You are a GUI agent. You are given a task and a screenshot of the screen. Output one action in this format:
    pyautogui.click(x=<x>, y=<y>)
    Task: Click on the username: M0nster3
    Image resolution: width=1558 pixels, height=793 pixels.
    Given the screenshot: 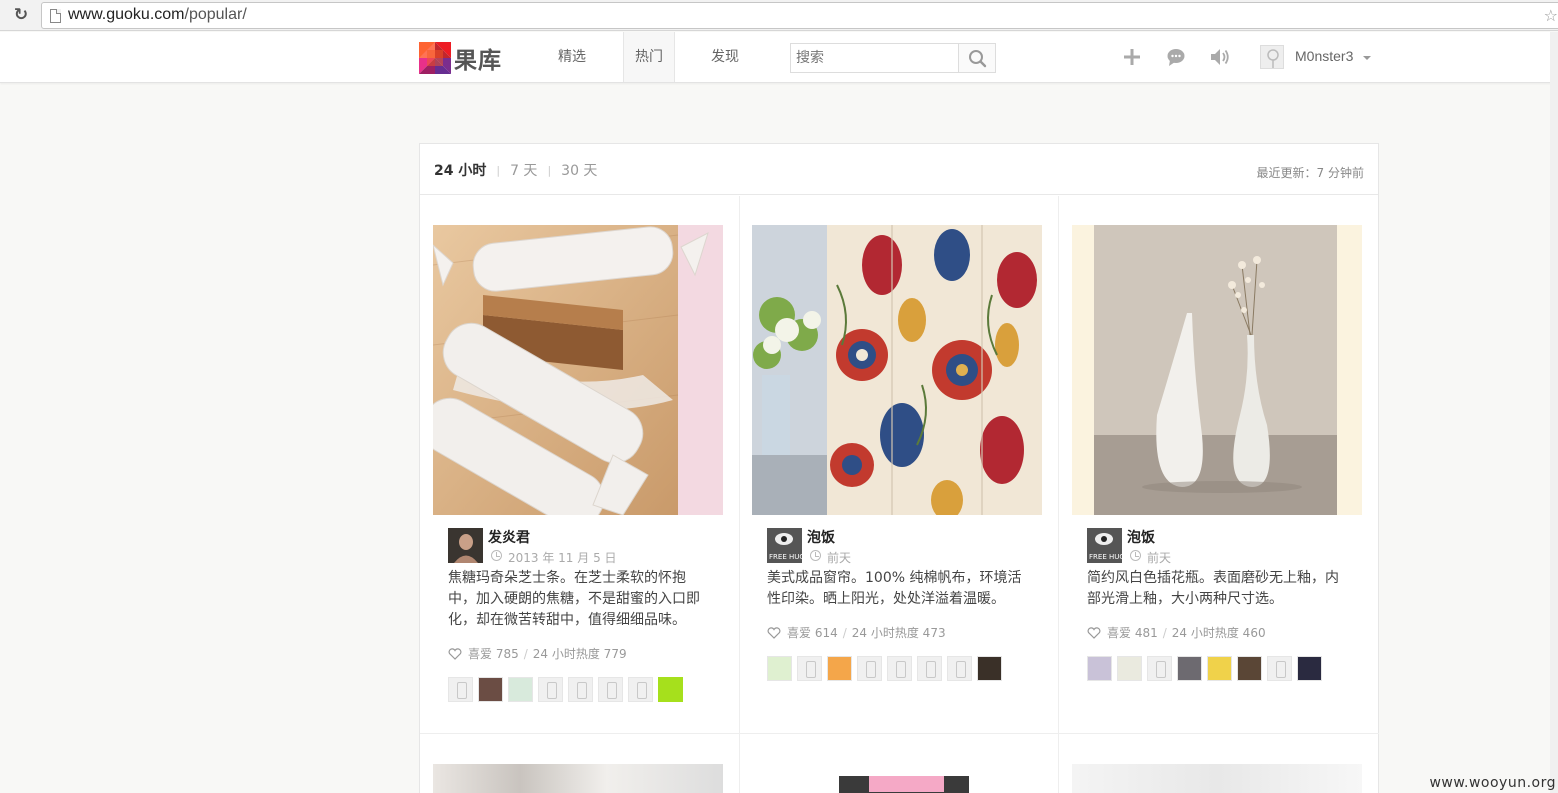 What is the action you would take?
    pyautogui.click(x=1324, y=56)
    